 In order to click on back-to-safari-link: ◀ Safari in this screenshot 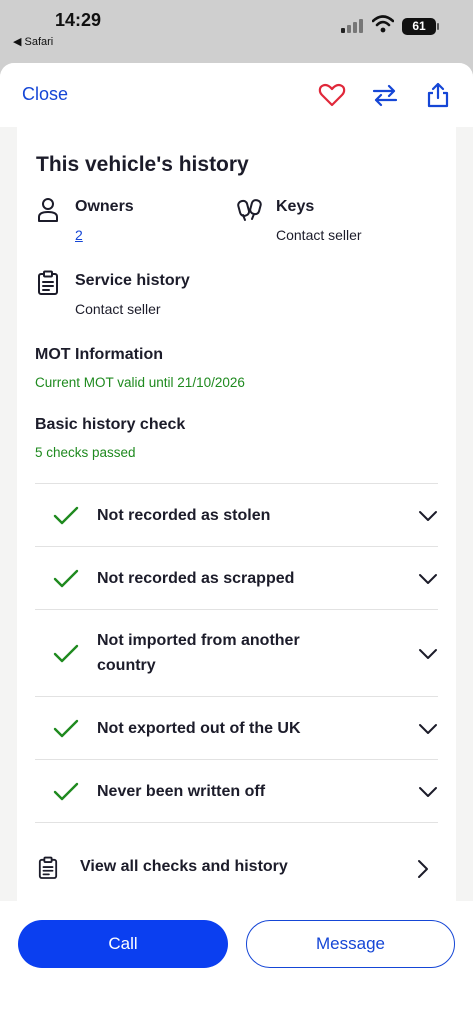, I will do `click(33, 41)`.